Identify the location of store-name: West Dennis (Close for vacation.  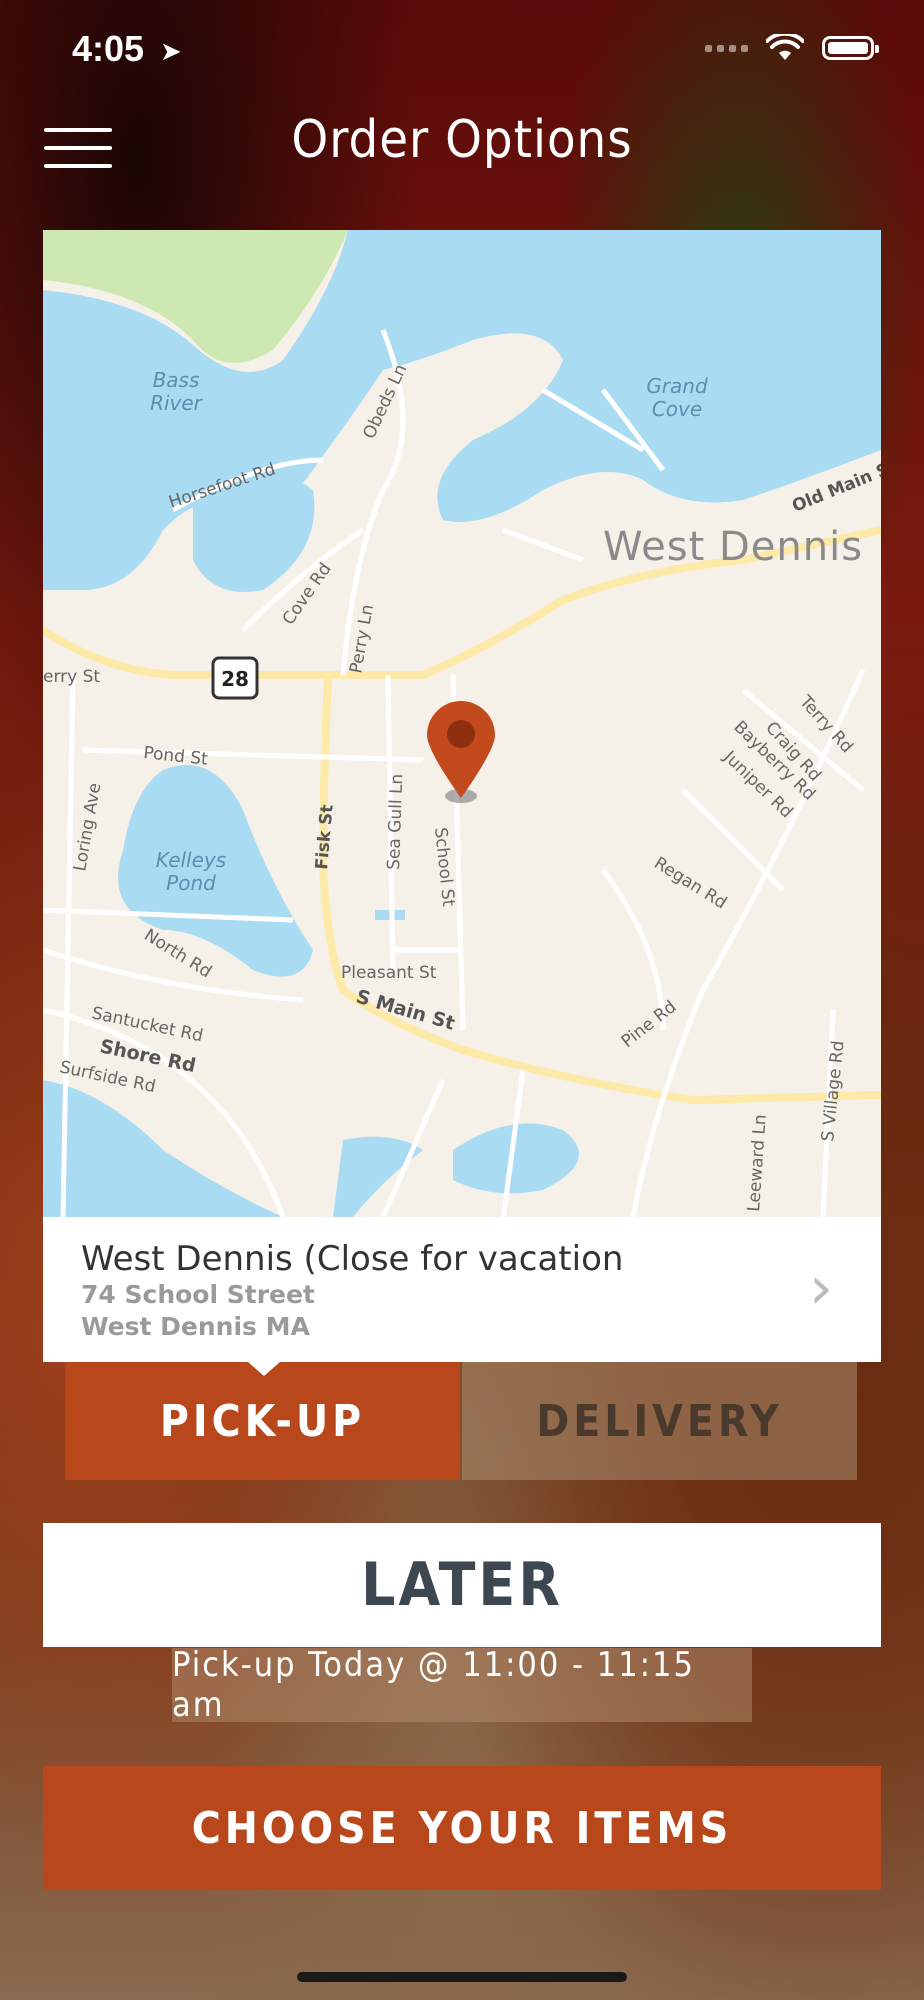
(352, 1259).